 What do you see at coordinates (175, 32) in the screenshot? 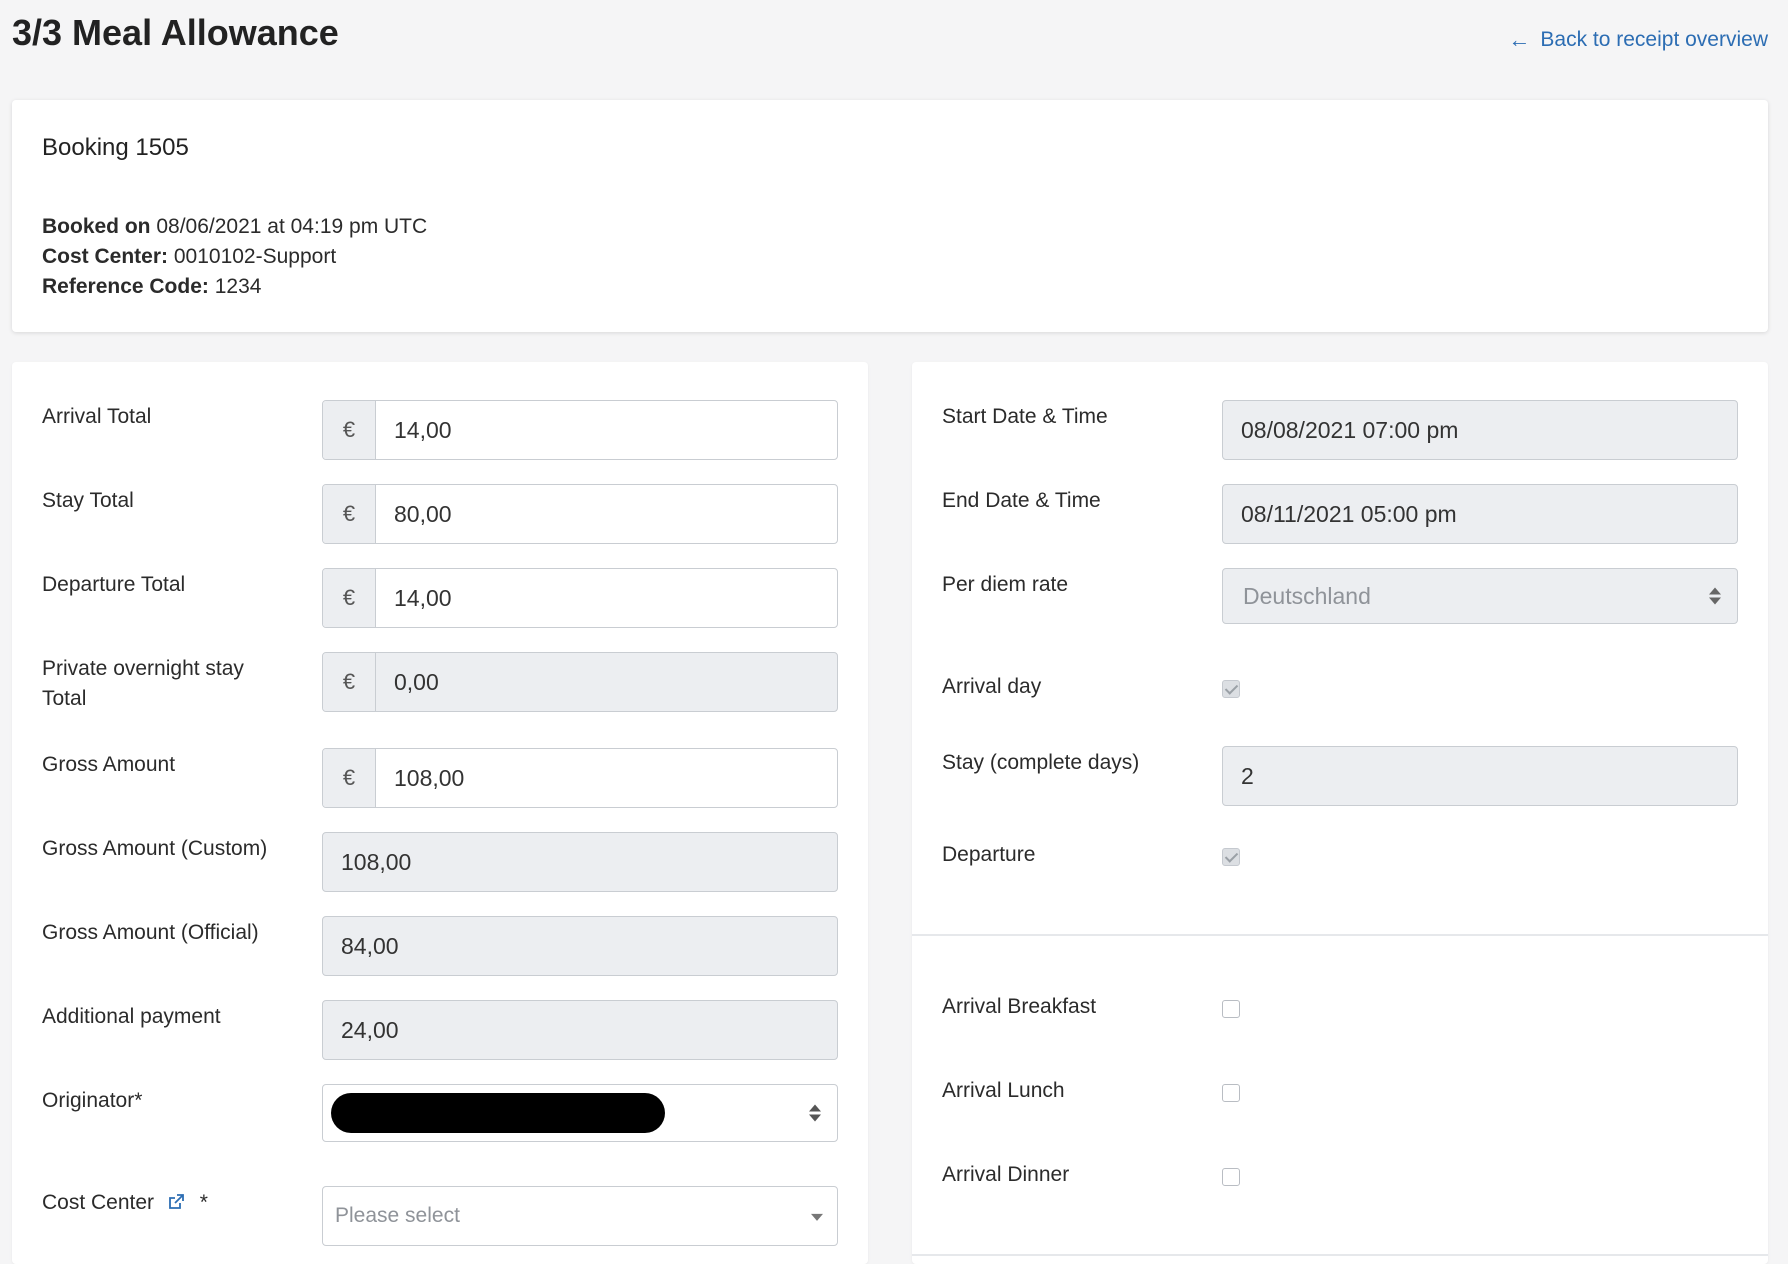
I see `page-title: 3/3 Meal Allowance` at bounding box center [175, 32].